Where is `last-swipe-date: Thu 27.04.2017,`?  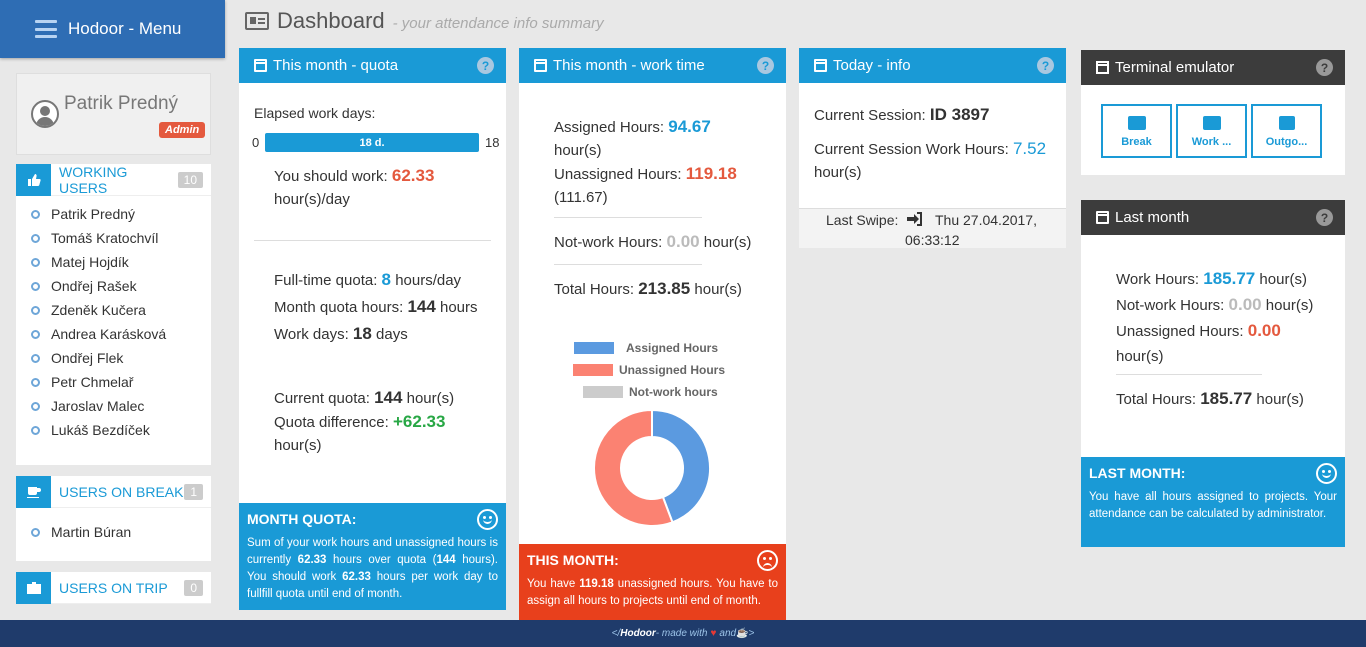
last-swipe-date: Thu 27.04.2017, is located at coordinates (986, 220).